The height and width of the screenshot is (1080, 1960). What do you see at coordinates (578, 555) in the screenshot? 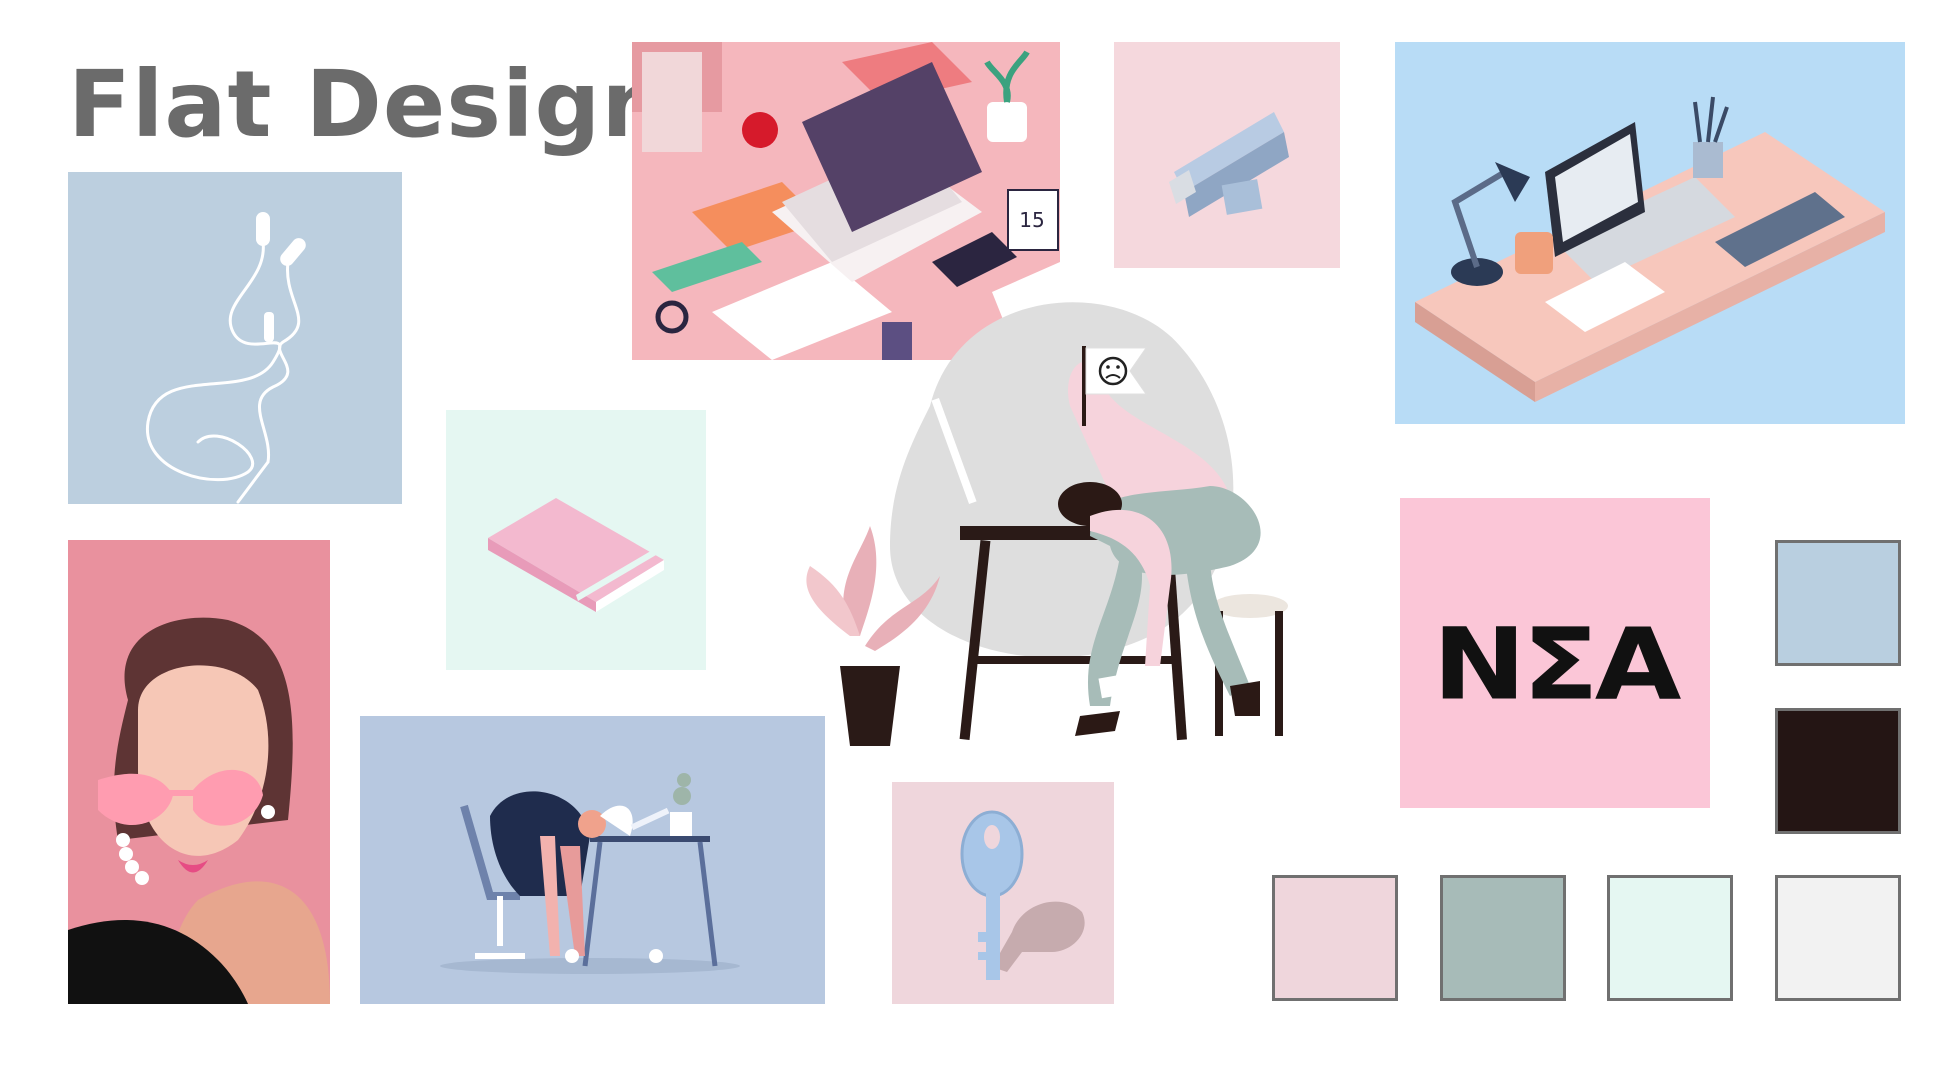
I see `book-icon` at bounding box center [578, 555].